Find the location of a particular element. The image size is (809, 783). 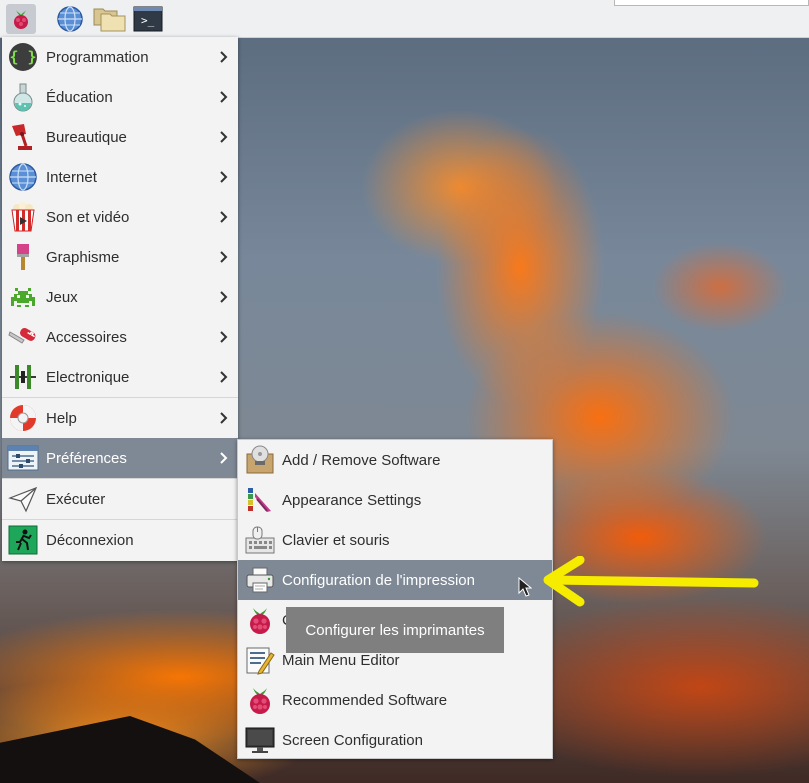

raspberry-menu-button is located at coordinates (21, 19).